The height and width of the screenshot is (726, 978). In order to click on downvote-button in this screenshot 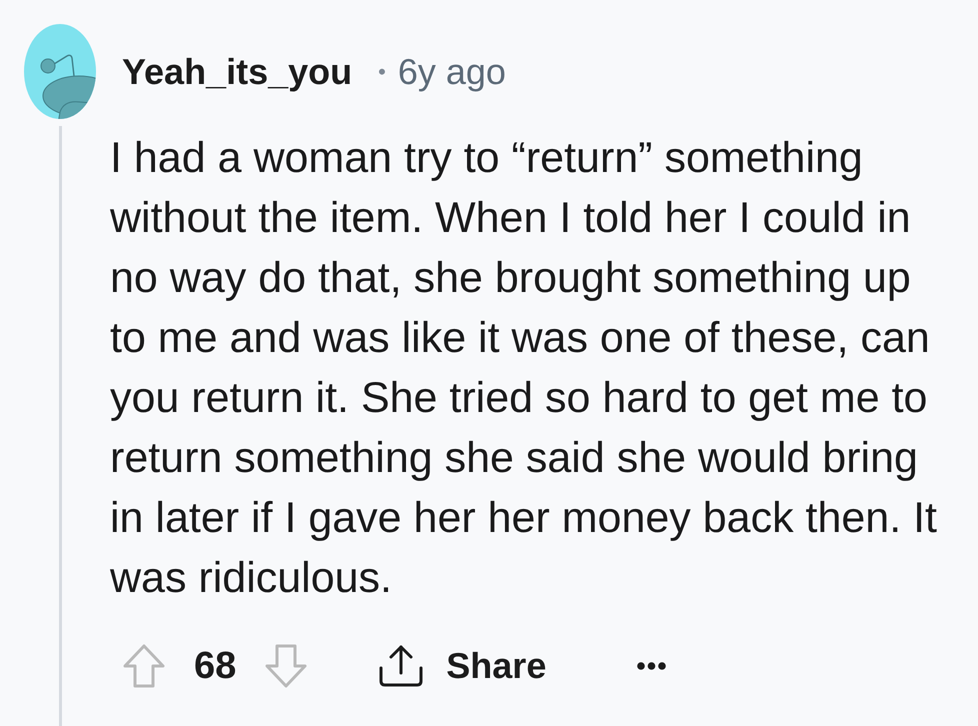, I will do `click(286, 666)`.